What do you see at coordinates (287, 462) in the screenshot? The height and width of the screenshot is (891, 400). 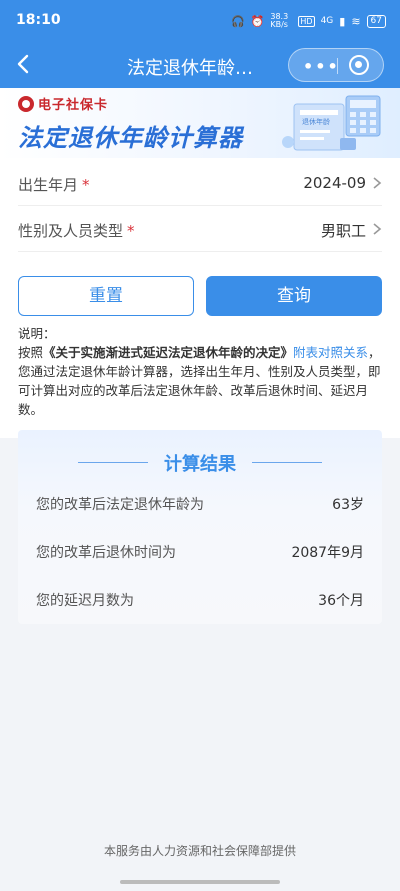 I see `title-divider-right` at bounding box center [287, 462].